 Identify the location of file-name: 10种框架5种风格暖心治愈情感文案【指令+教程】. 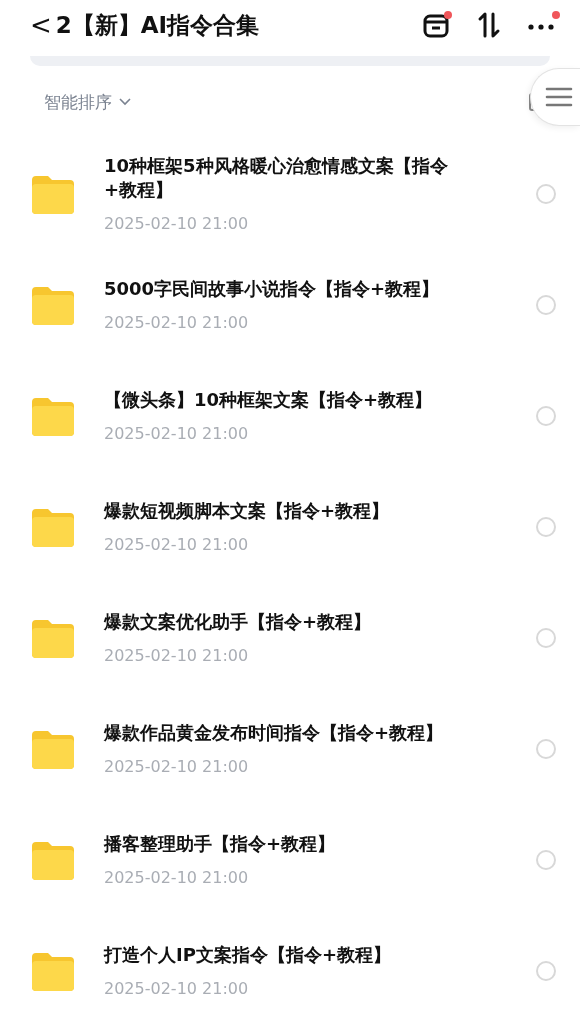
(276, 177).